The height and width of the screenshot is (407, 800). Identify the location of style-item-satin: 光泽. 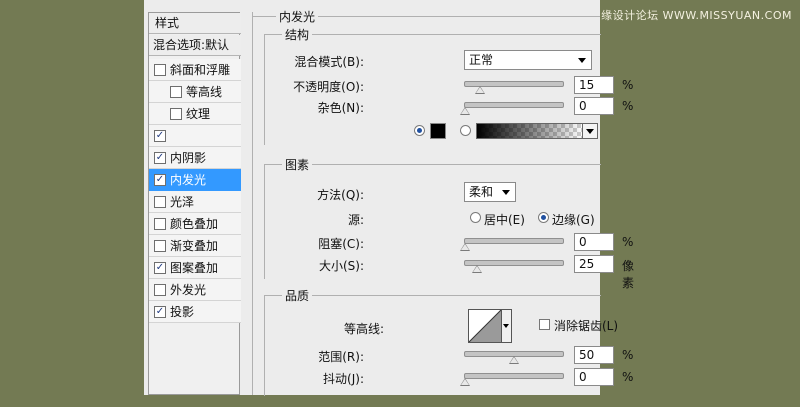
(195, 202).